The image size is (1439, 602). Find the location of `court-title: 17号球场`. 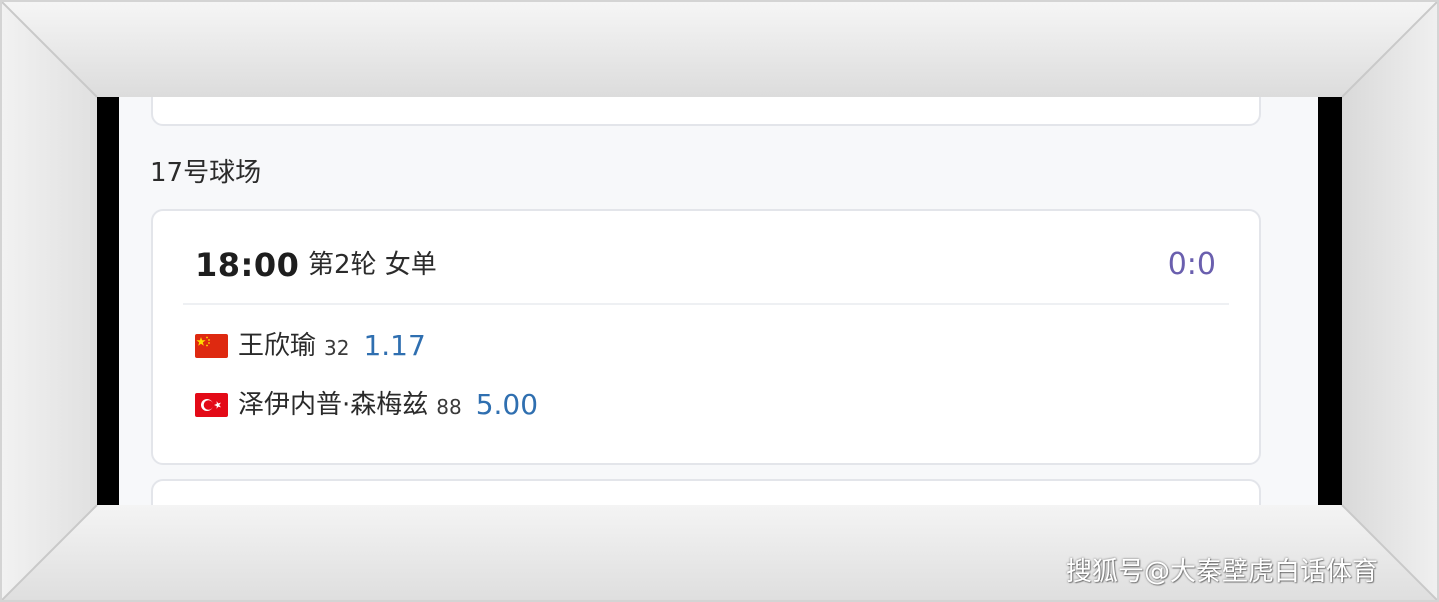

court-title: 17号球场 is located at coordinates (206, 173).